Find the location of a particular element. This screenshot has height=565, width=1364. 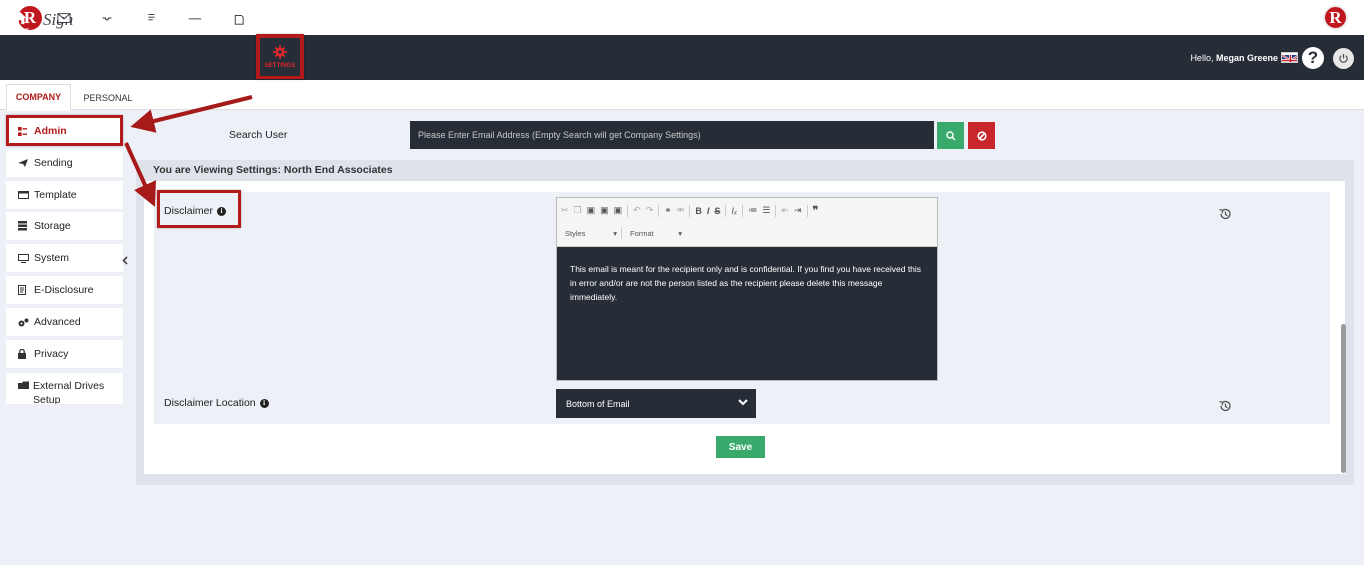

highlight-box-disclaimer is located at coordinates (199, 209).